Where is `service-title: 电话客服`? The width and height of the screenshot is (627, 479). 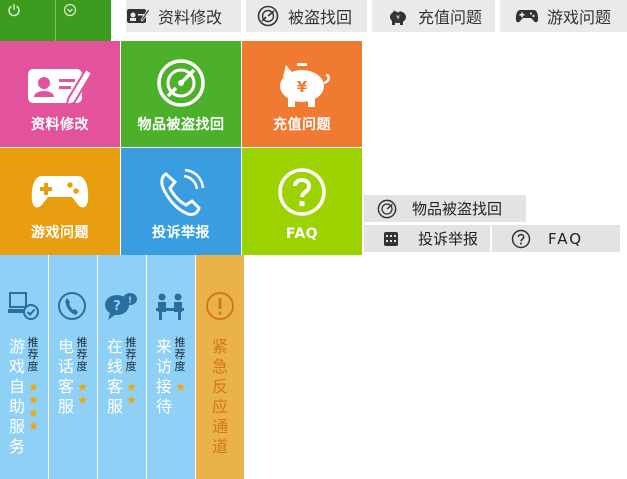 service-title: 电话客服 is located at coordinates (65, 376).